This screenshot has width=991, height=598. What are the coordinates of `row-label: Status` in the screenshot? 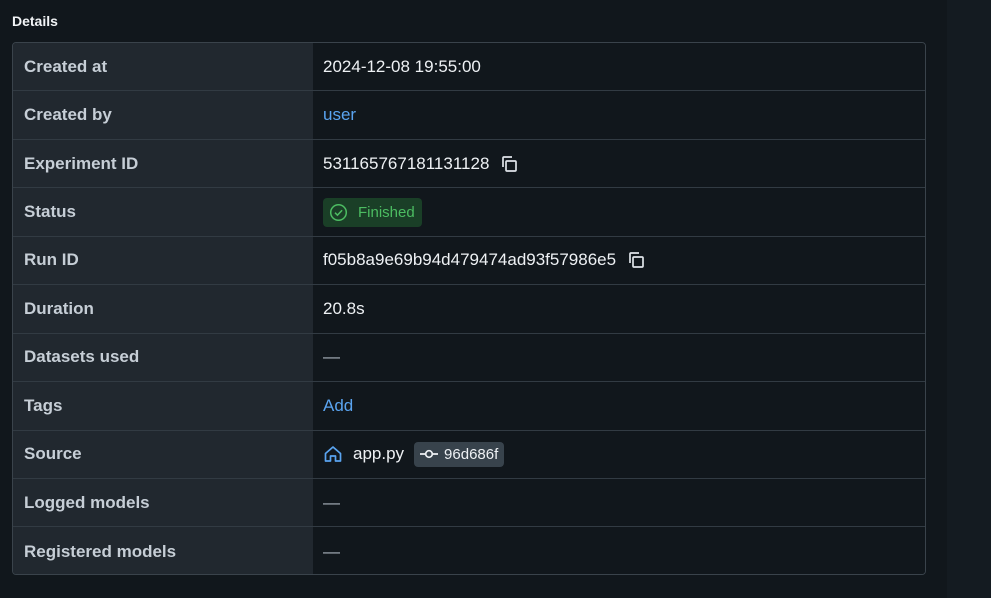 It's located at (163, 212).